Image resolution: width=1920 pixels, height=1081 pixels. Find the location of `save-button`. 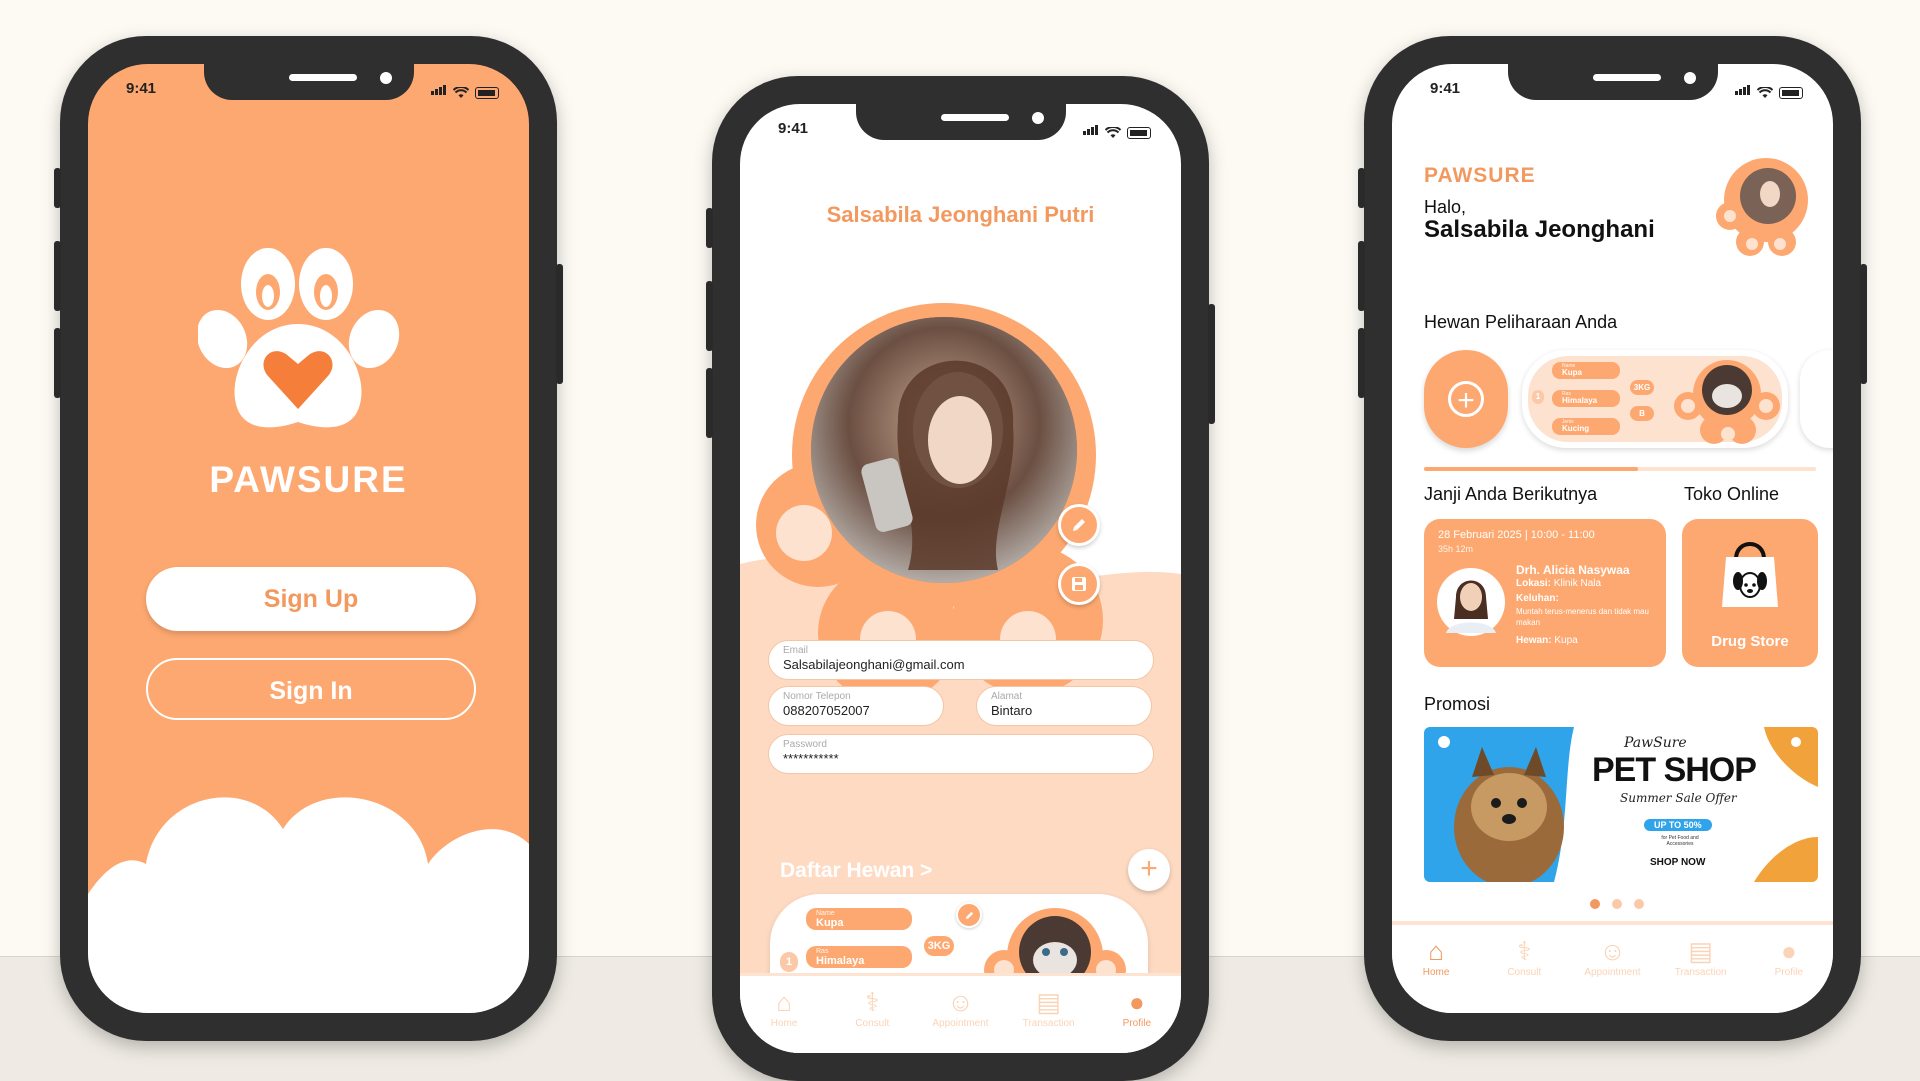

save-button is located at coordinates (1079, 584).